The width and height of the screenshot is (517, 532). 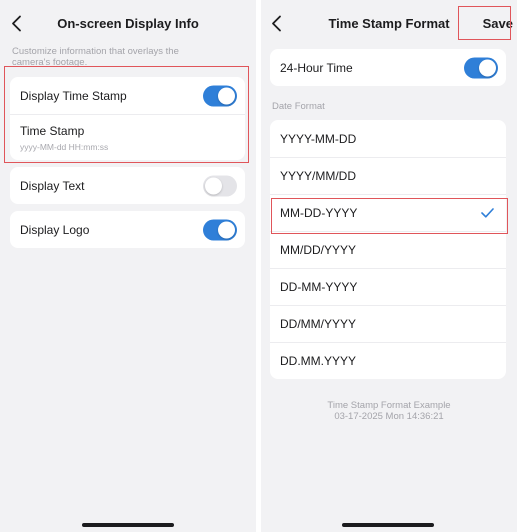 I want to click on date-format-option: DD-MM-YYYY, so click(x=388, y=286).